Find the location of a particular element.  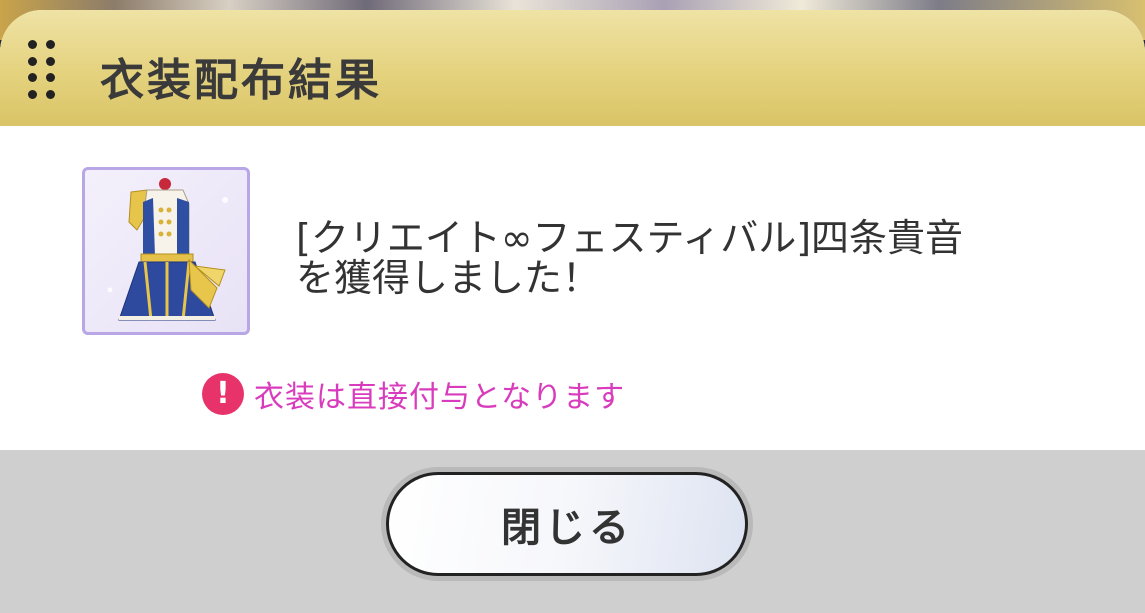

acquisition-message: [クリエイト∞フェスティバル]四条貴音 を獲得しました！ is located at coordinates (676, 258).